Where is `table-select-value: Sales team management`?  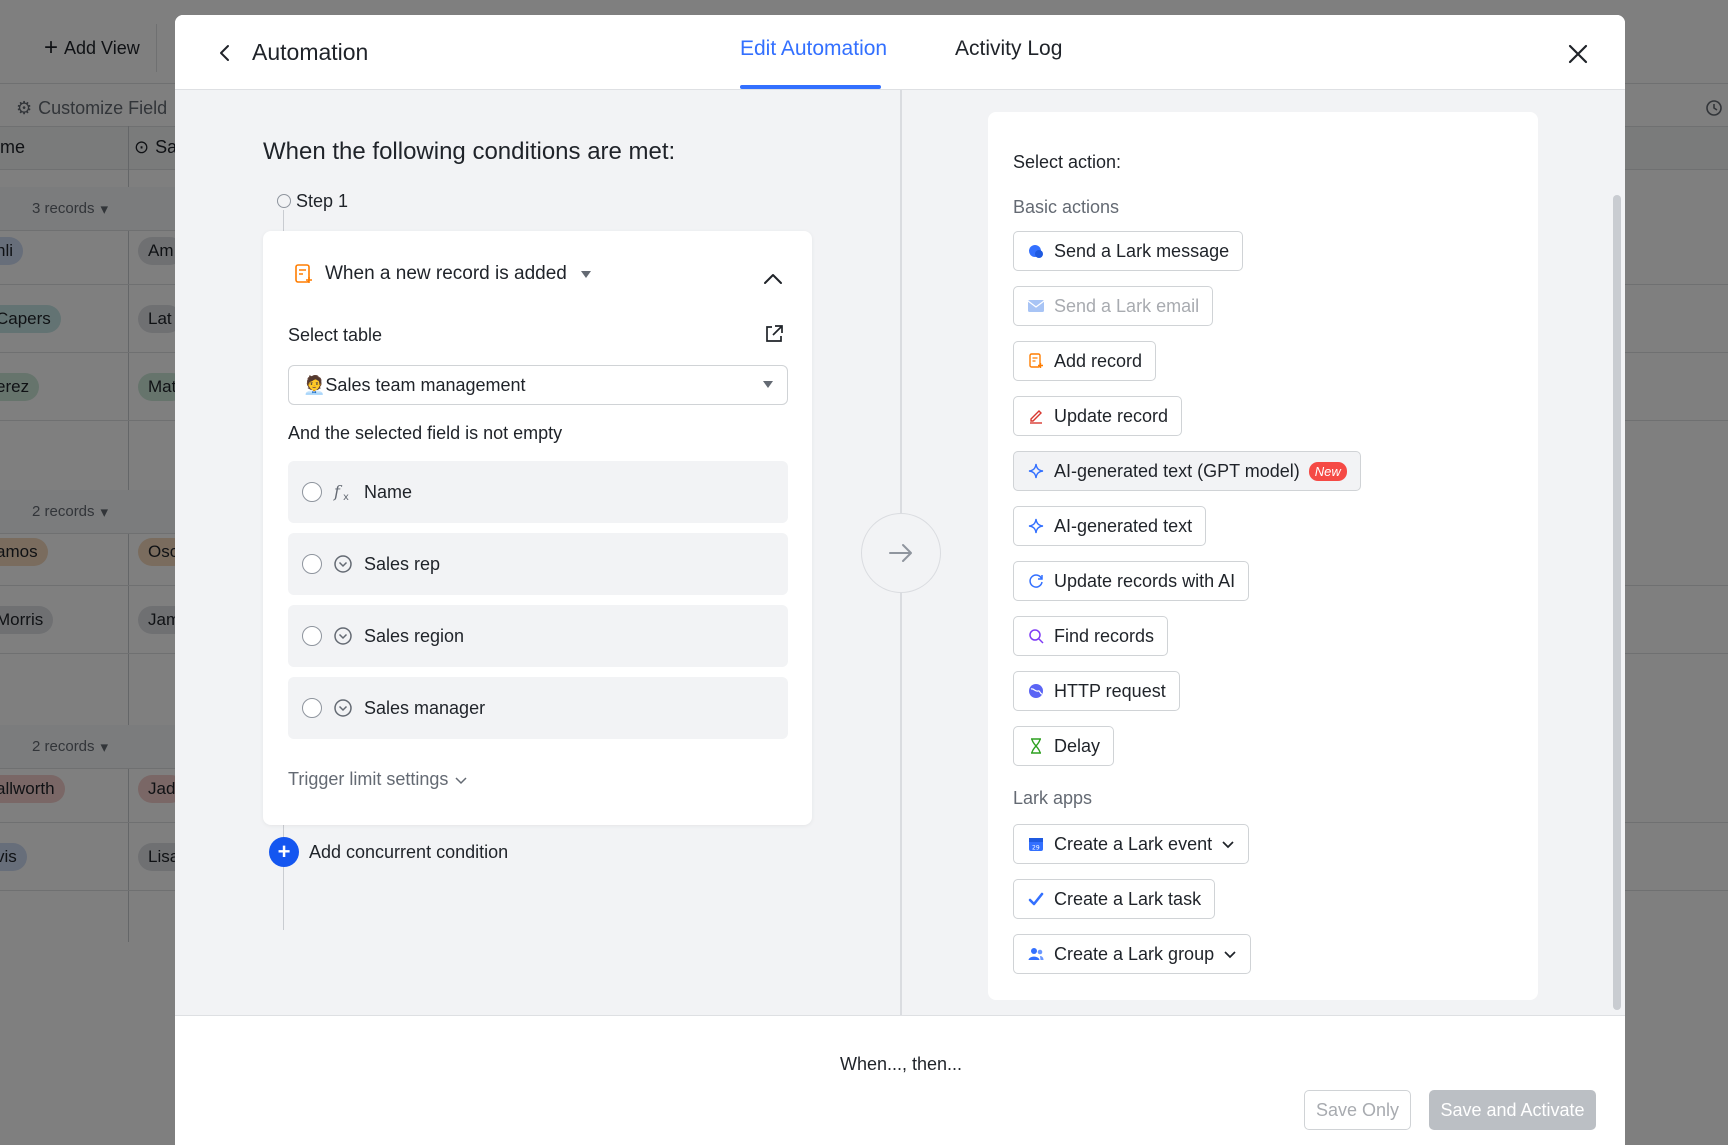
table-select-value: Sales team management is located at coordinates (425, 384).